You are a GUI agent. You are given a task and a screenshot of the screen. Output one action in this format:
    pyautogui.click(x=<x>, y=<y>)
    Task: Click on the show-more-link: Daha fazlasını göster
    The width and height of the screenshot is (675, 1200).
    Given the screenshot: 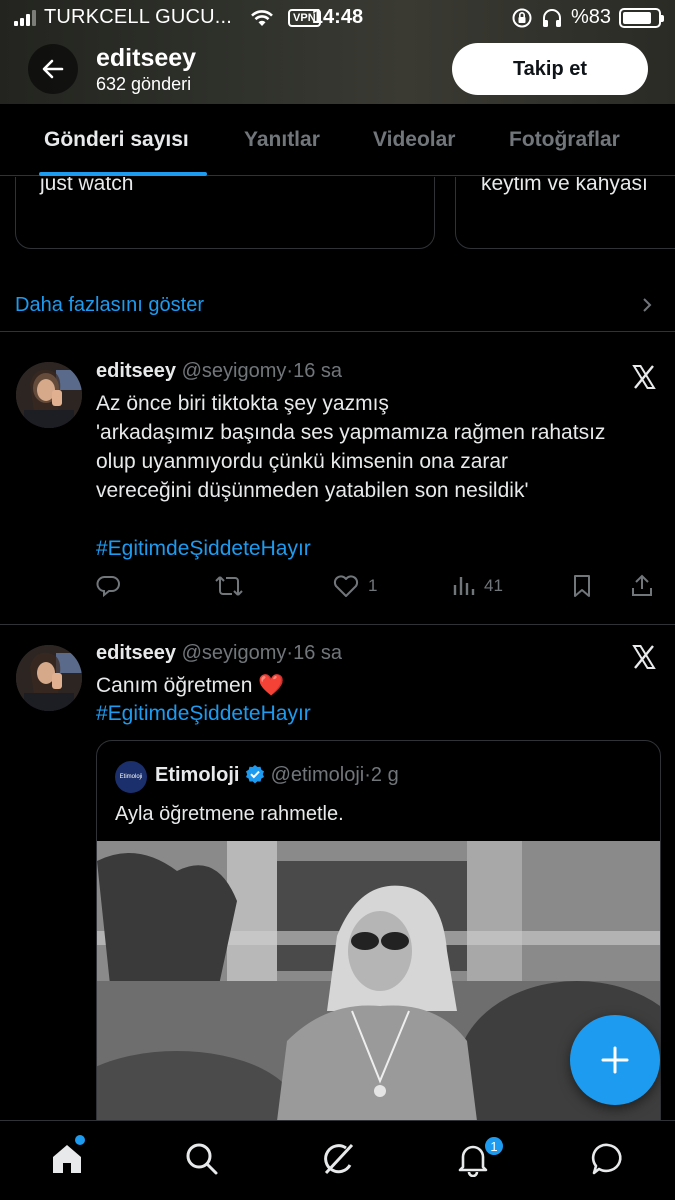 What is the action you would take?
    pyautogui.click(x=109, y=305)
    